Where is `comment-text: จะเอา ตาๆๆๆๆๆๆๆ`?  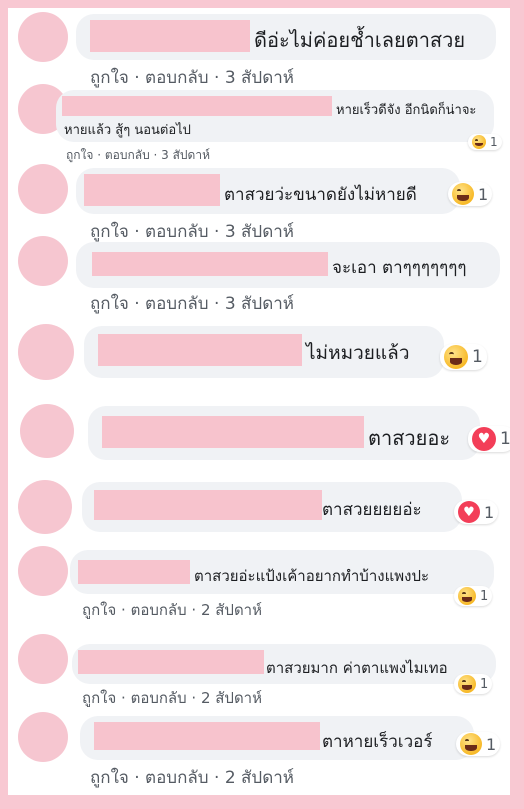
comment-text: จะเอา ตาๆๆๆๆๆๆๆ is located at coordinates (399, 268).